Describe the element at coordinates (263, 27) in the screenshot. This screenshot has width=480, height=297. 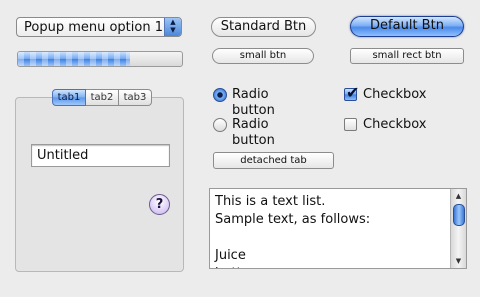
I see `standard-button: Standard Btn` at that location.